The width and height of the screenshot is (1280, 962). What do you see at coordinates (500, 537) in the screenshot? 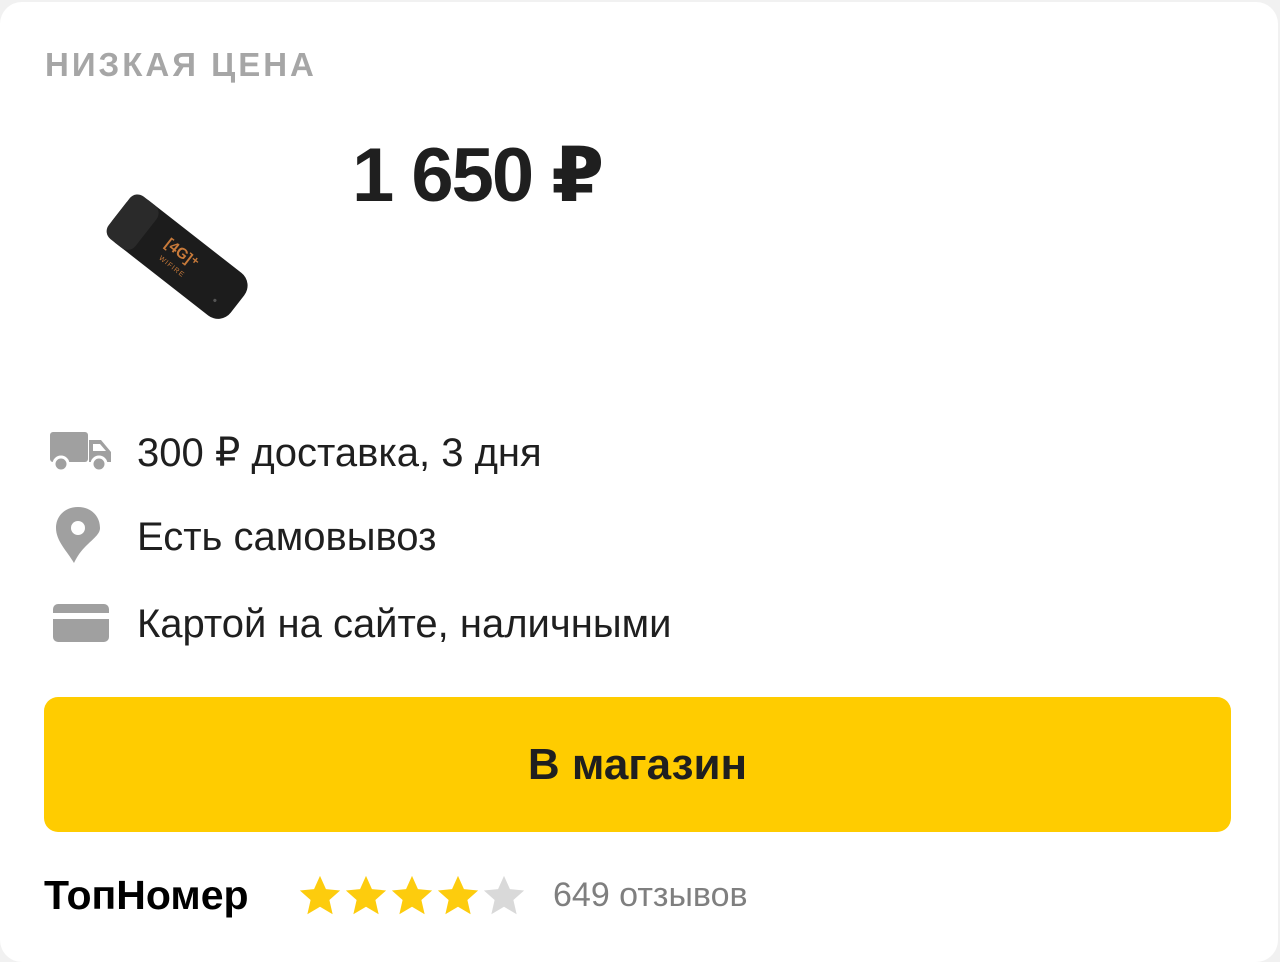
I see `pickup-info: Есть самовывоз` at bounding box center [500, 537].